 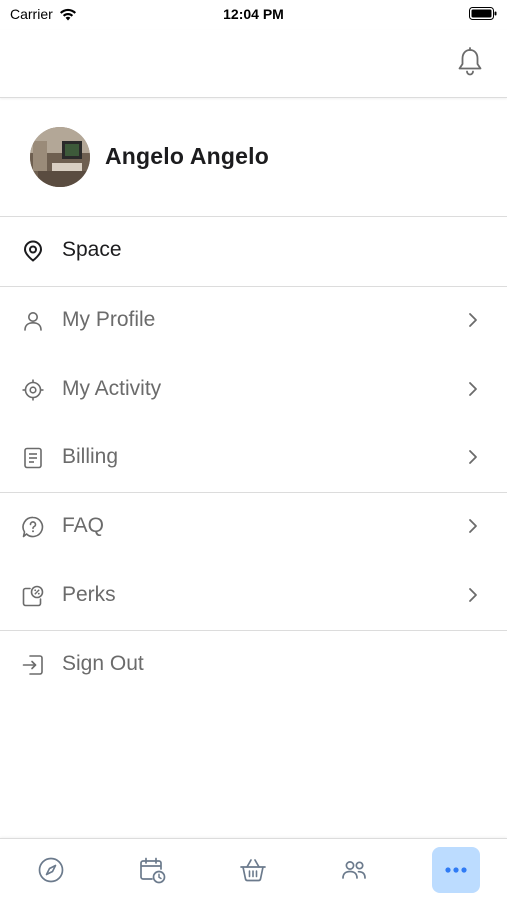 What do you see at coordinates (109, 319) in the screenshot?
I see `menu-label-my-profile: My Profile` at bounding box center [109, 319].